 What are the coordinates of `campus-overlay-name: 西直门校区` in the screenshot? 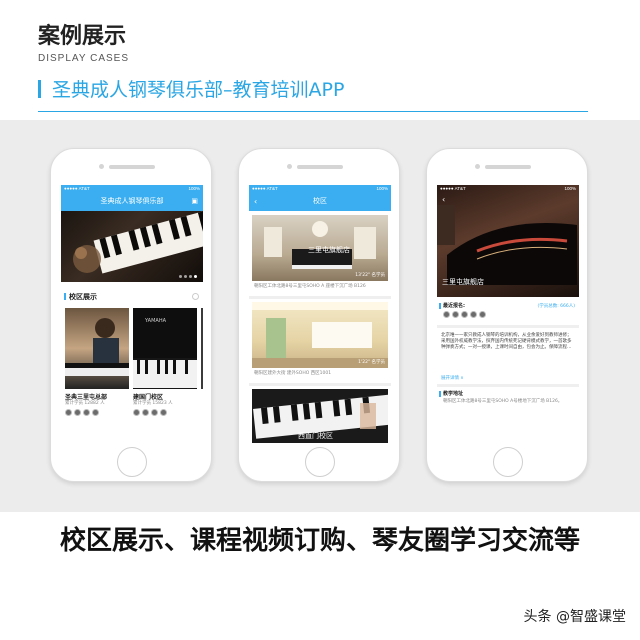 It's located at (315, 436).